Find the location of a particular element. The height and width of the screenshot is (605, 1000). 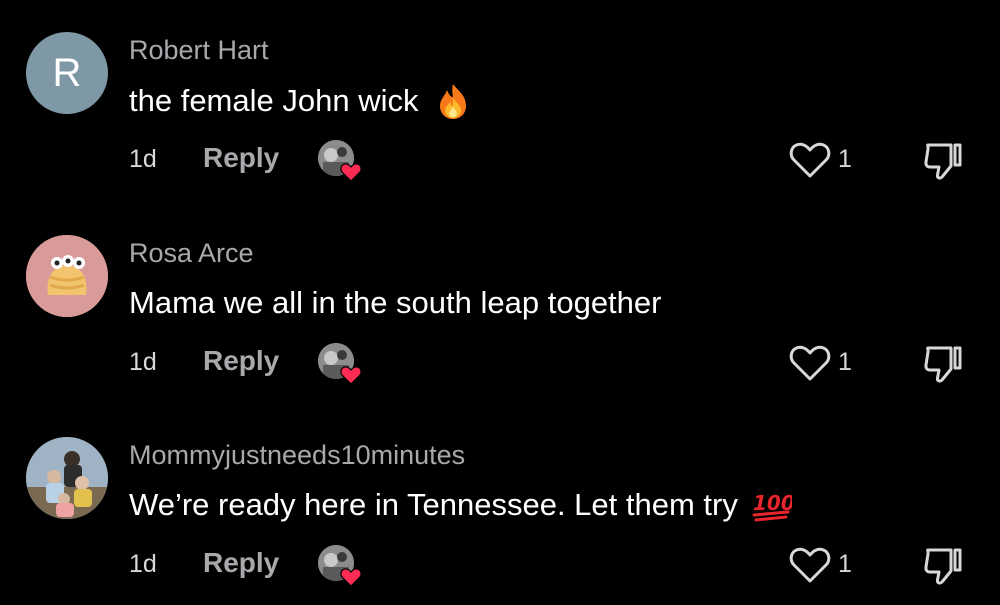

comment-text: Mama we all in the south leap together is located at coordinates (395, 302).